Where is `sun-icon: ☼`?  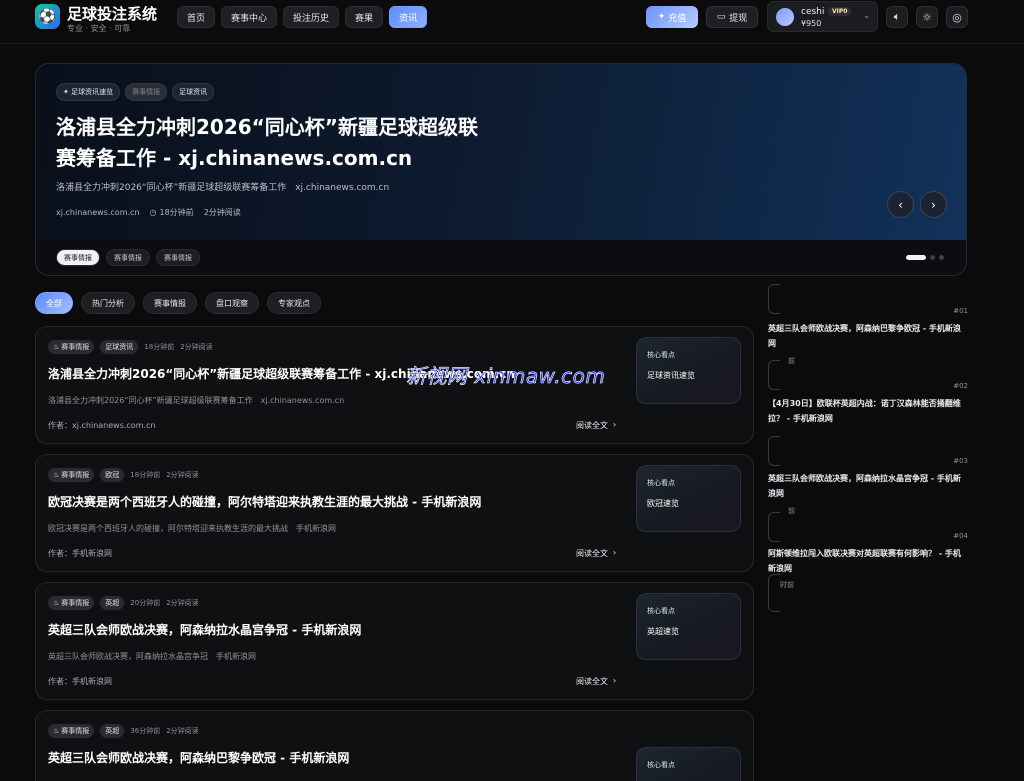
sun-icon: ☼ is located at coordinates (927, 17).